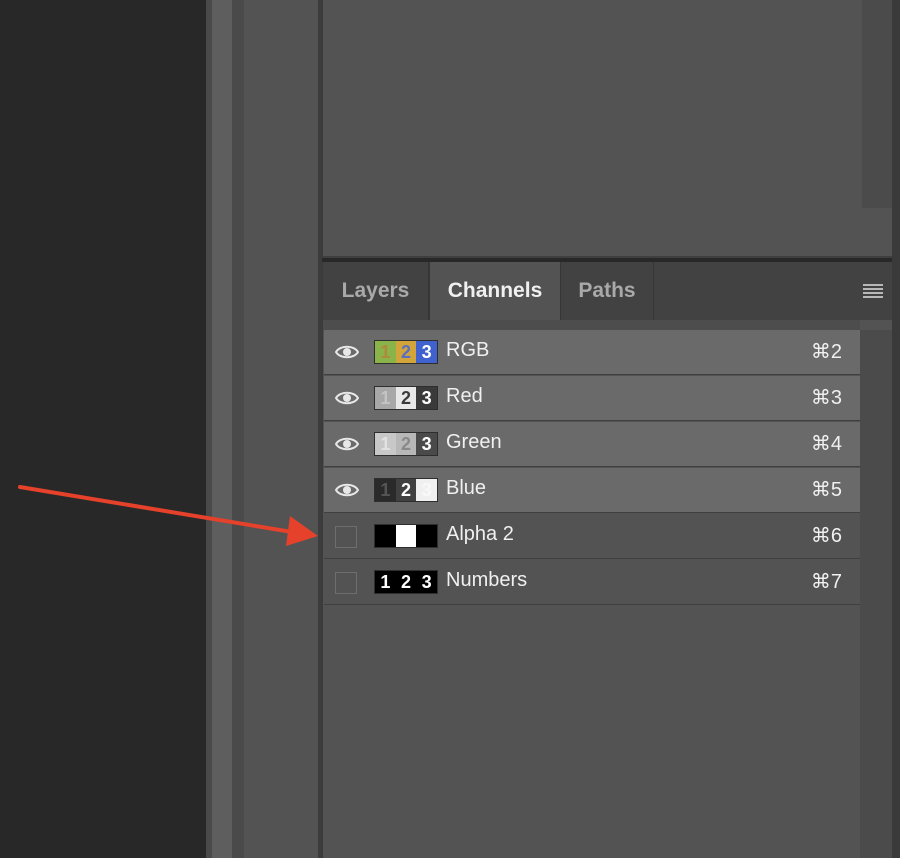 The image size is (900, 858). I want to click on channel-row: 1 2 3 RGB ⌘2, so click(592, 352).